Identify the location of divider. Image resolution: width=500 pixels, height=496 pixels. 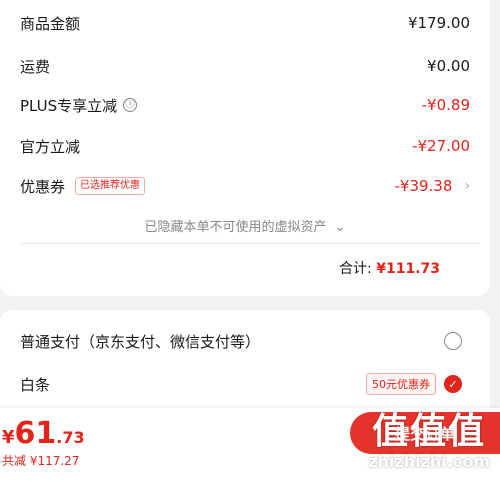
(250, 243).